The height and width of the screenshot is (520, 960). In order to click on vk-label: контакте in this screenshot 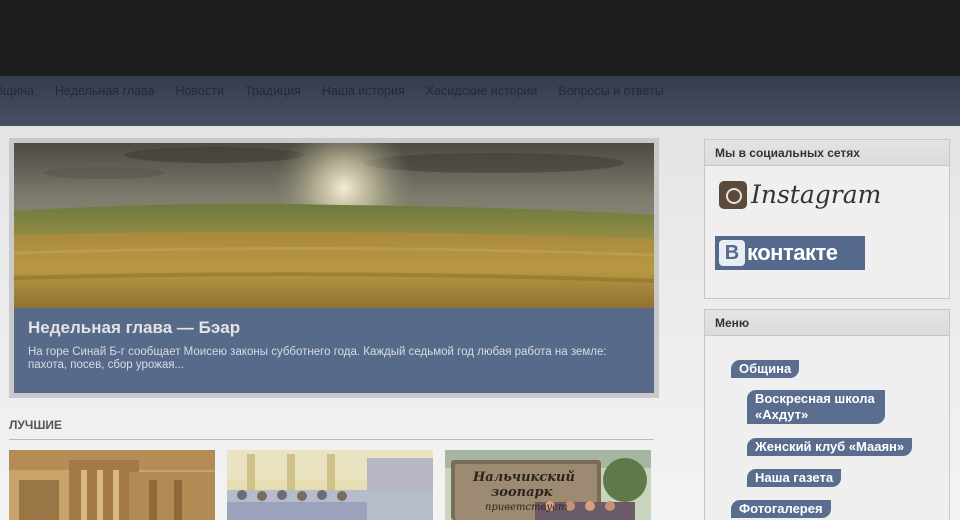, I will do `click(792, 252)`.